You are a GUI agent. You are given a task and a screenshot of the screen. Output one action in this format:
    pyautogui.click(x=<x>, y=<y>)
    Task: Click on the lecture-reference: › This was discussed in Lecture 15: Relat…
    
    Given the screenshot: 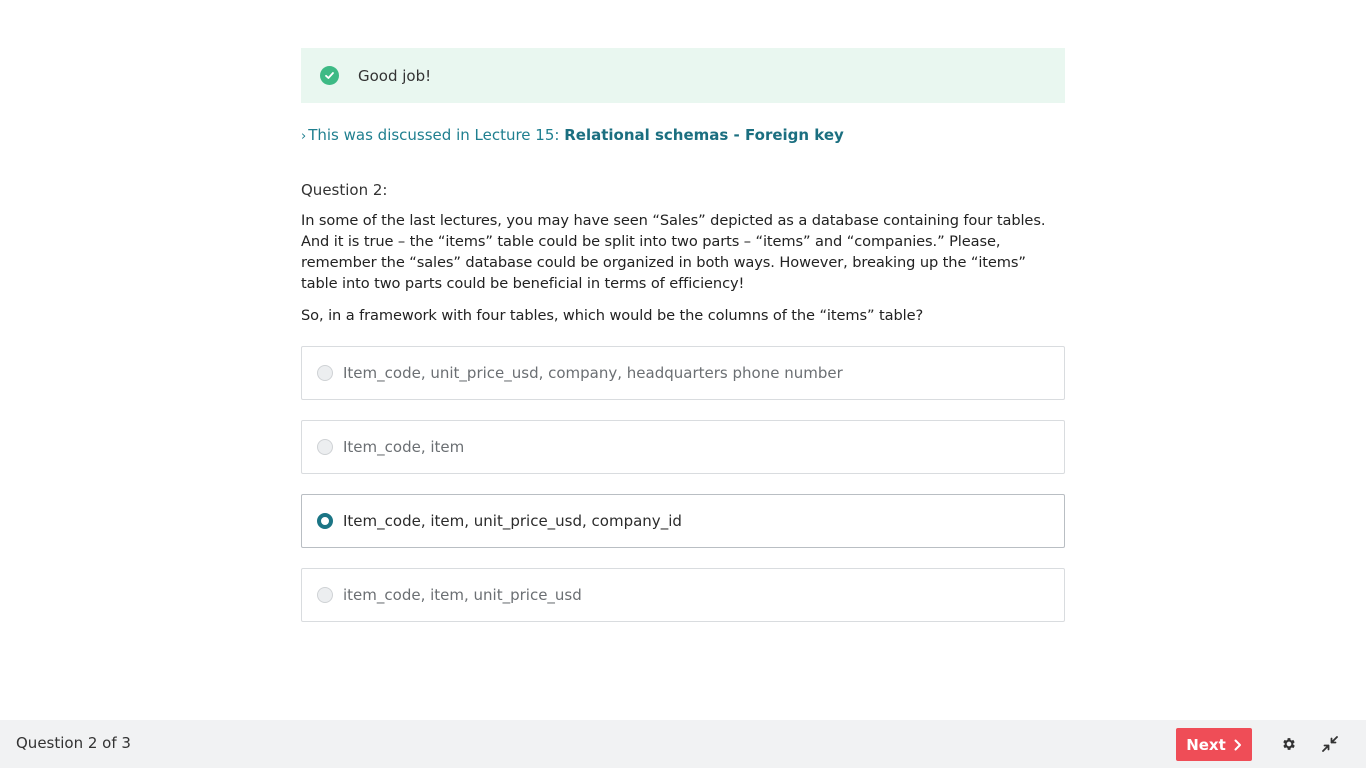 What is the action you would take?
    pyautogui.click(x=683, y=136)
    